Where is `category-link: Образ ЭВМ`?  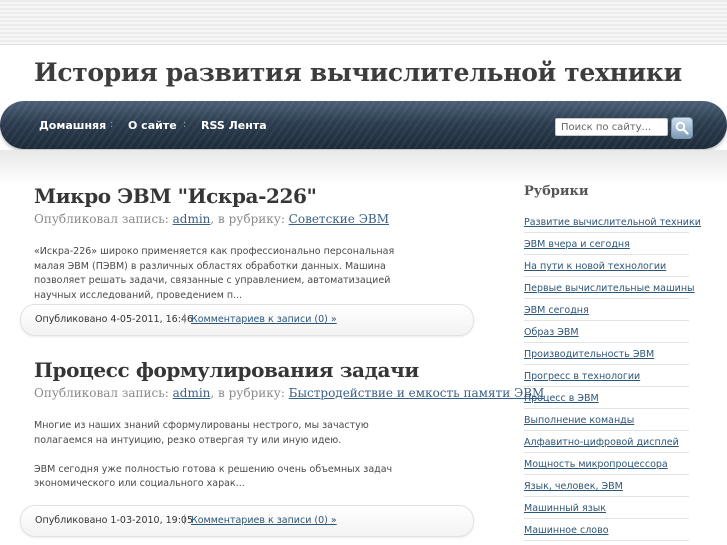
category-link: Образ ЭВМ is located at coordinates (606, 329).